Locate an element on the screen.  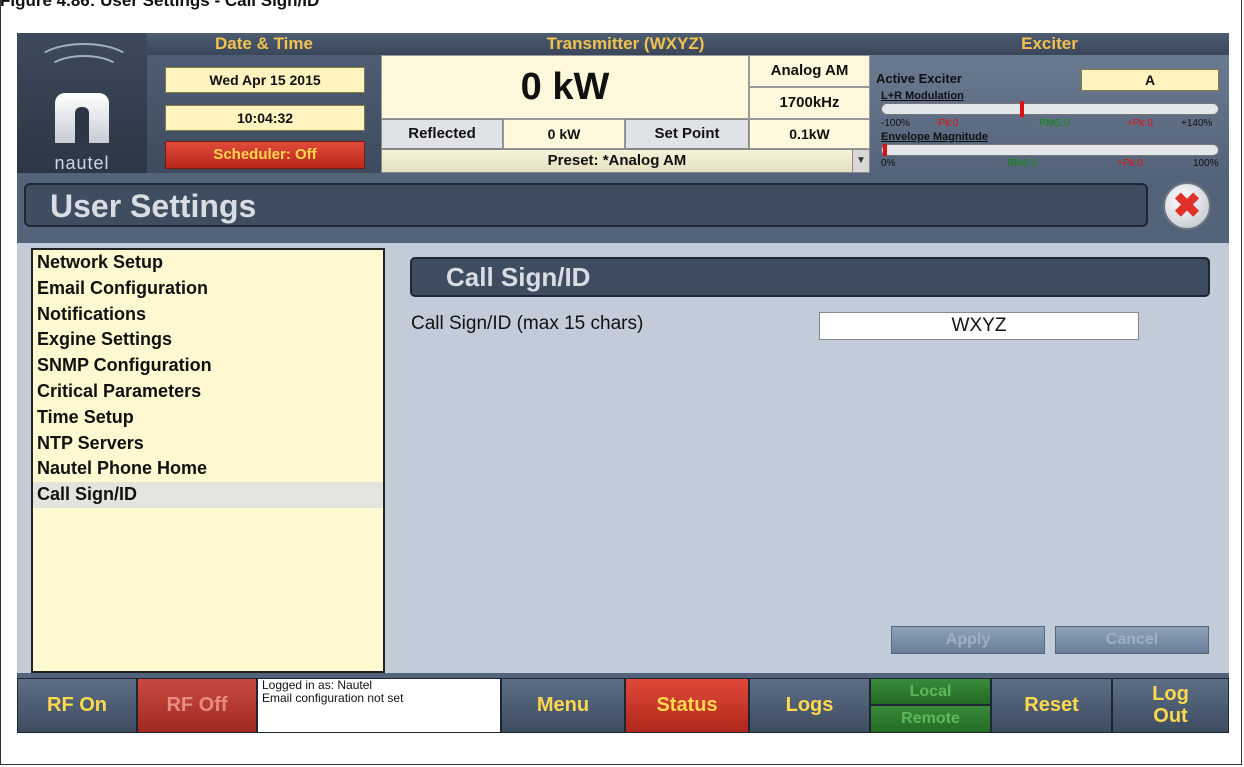
logout-label-line2: Out is located at coordinates (1170, 716).